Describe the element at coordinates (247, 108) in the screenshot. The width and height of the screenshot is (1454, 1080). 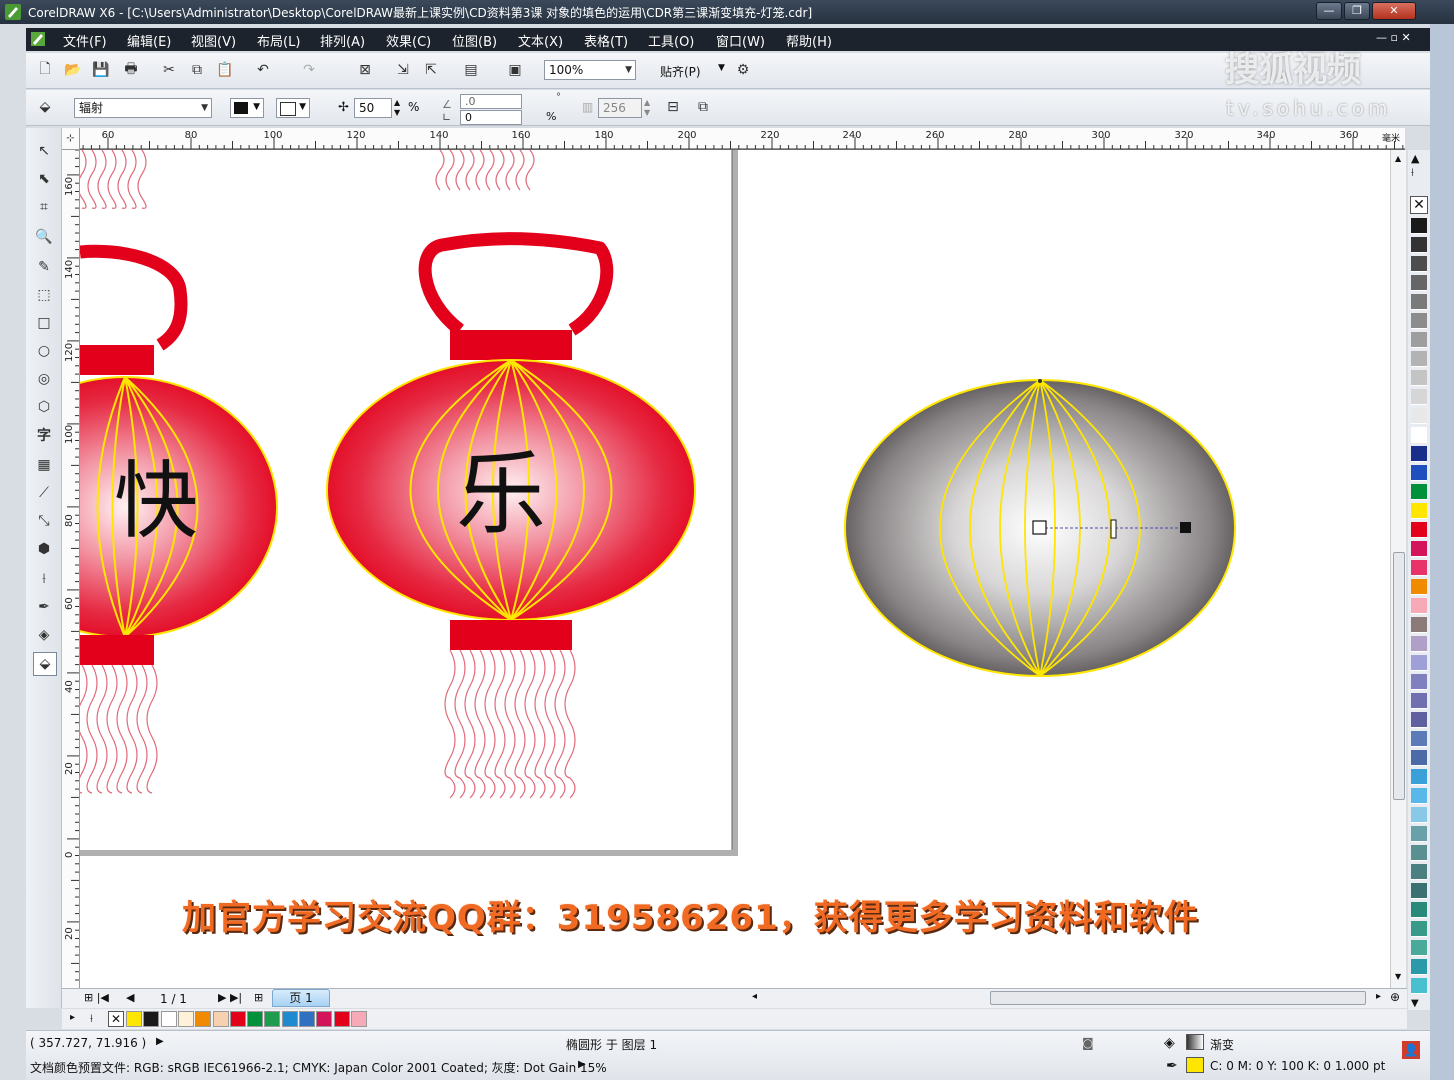
I see `start-color-picker: ▼` at that location.